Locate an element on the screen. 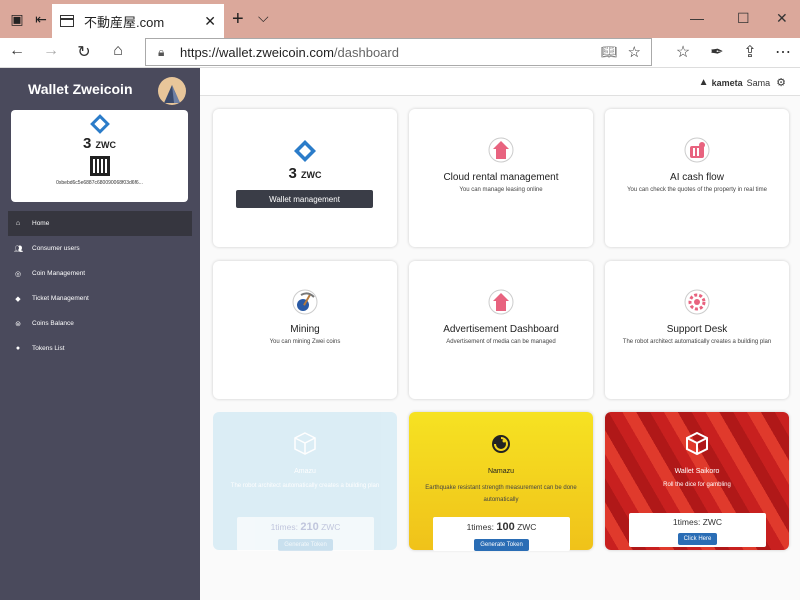 The height and width of the screenshot is (600, 800). tab-actions-icon: ▣ is located at coordinates (17, 19).